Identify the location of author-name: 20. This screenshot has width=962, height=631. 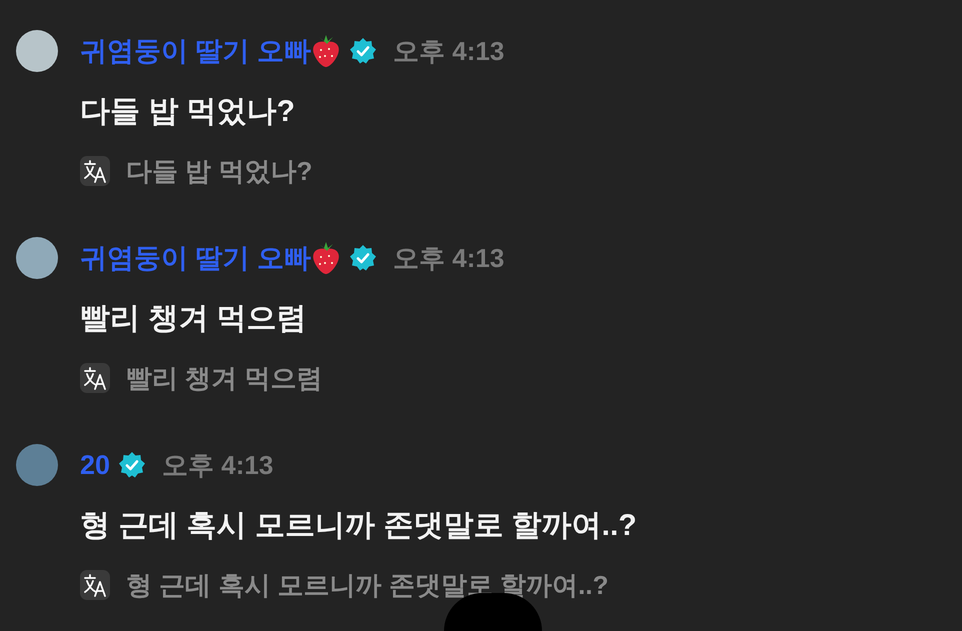
(95, 465).